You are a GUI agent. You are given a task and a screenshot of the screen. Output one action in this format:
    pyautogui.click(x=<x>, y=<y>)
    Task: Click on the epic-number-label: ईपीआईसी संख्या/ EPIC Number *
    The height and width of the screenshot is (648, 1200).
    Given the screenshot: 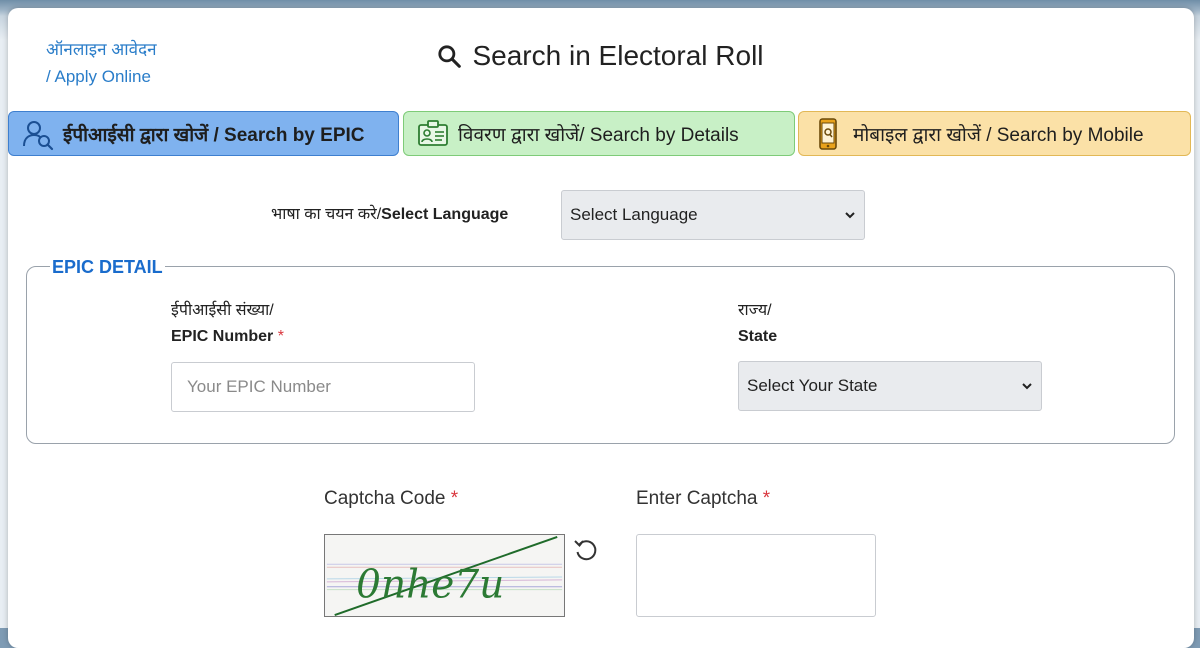 What is the action you would take?
    pyautogui.click(x=227, y=324)
    